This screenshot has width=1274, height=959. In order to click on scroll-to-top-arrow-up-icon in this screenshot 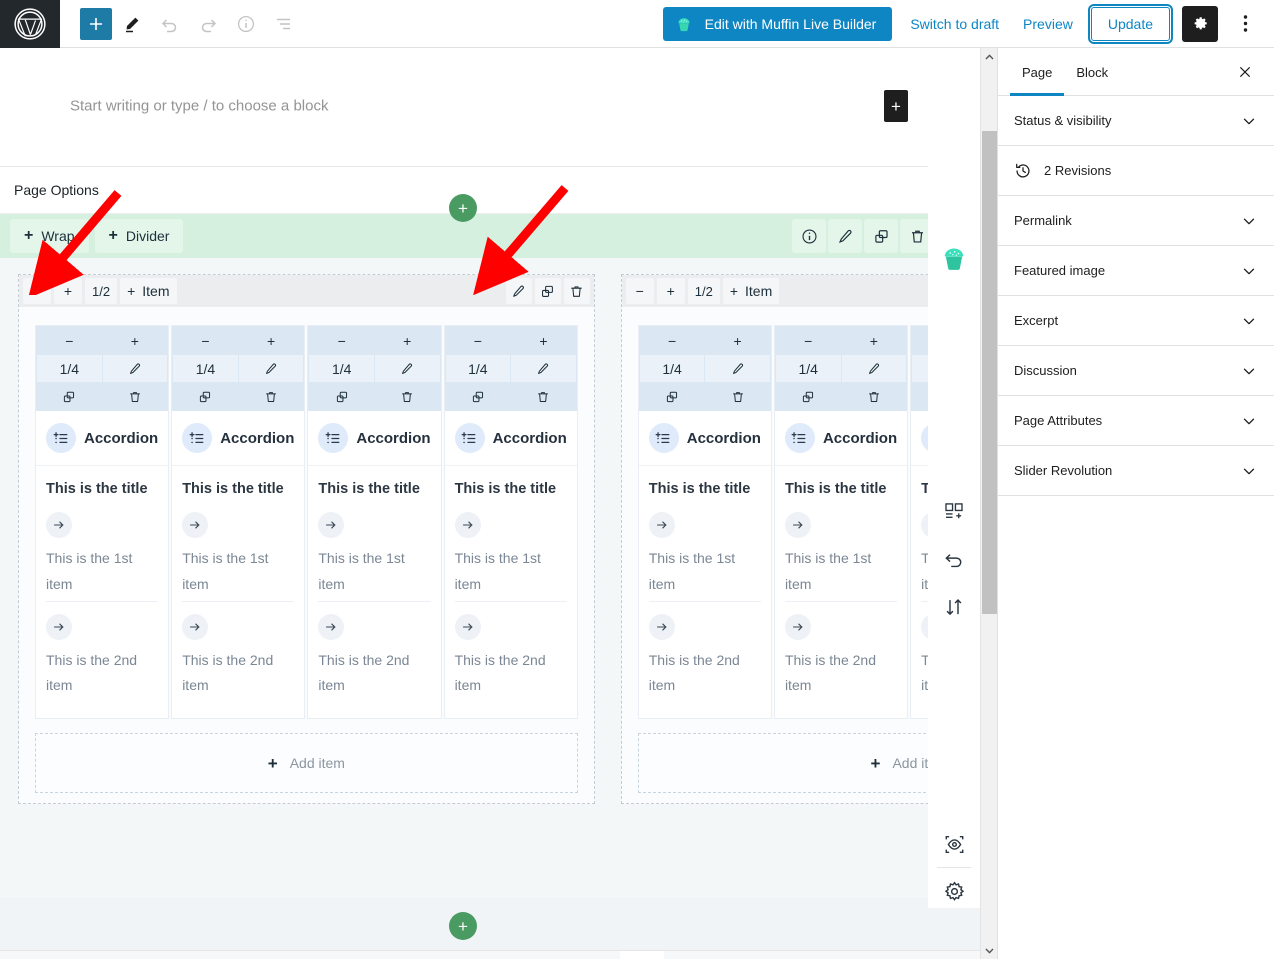, I will do `click(642, 955)`.